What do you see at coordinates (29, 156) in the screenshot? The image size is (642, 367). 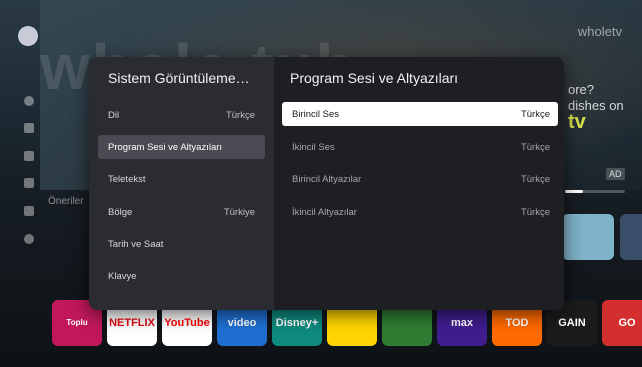 I see `live-tv-icon` at bounding box center [29, 156].